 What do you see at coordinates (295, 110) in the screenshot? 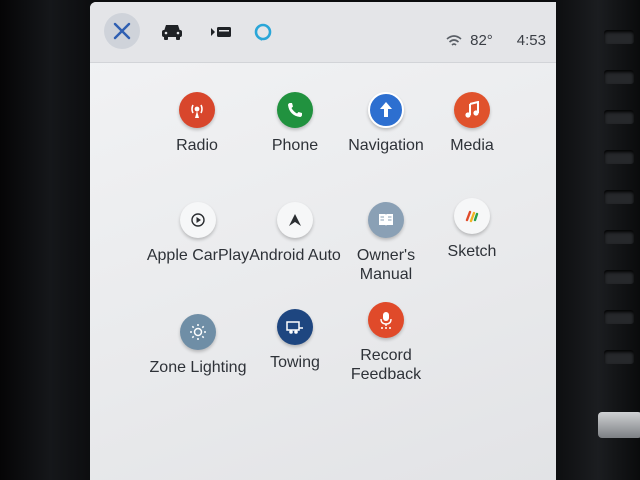
I see `phone-icon` at bounding box center [295, 110].